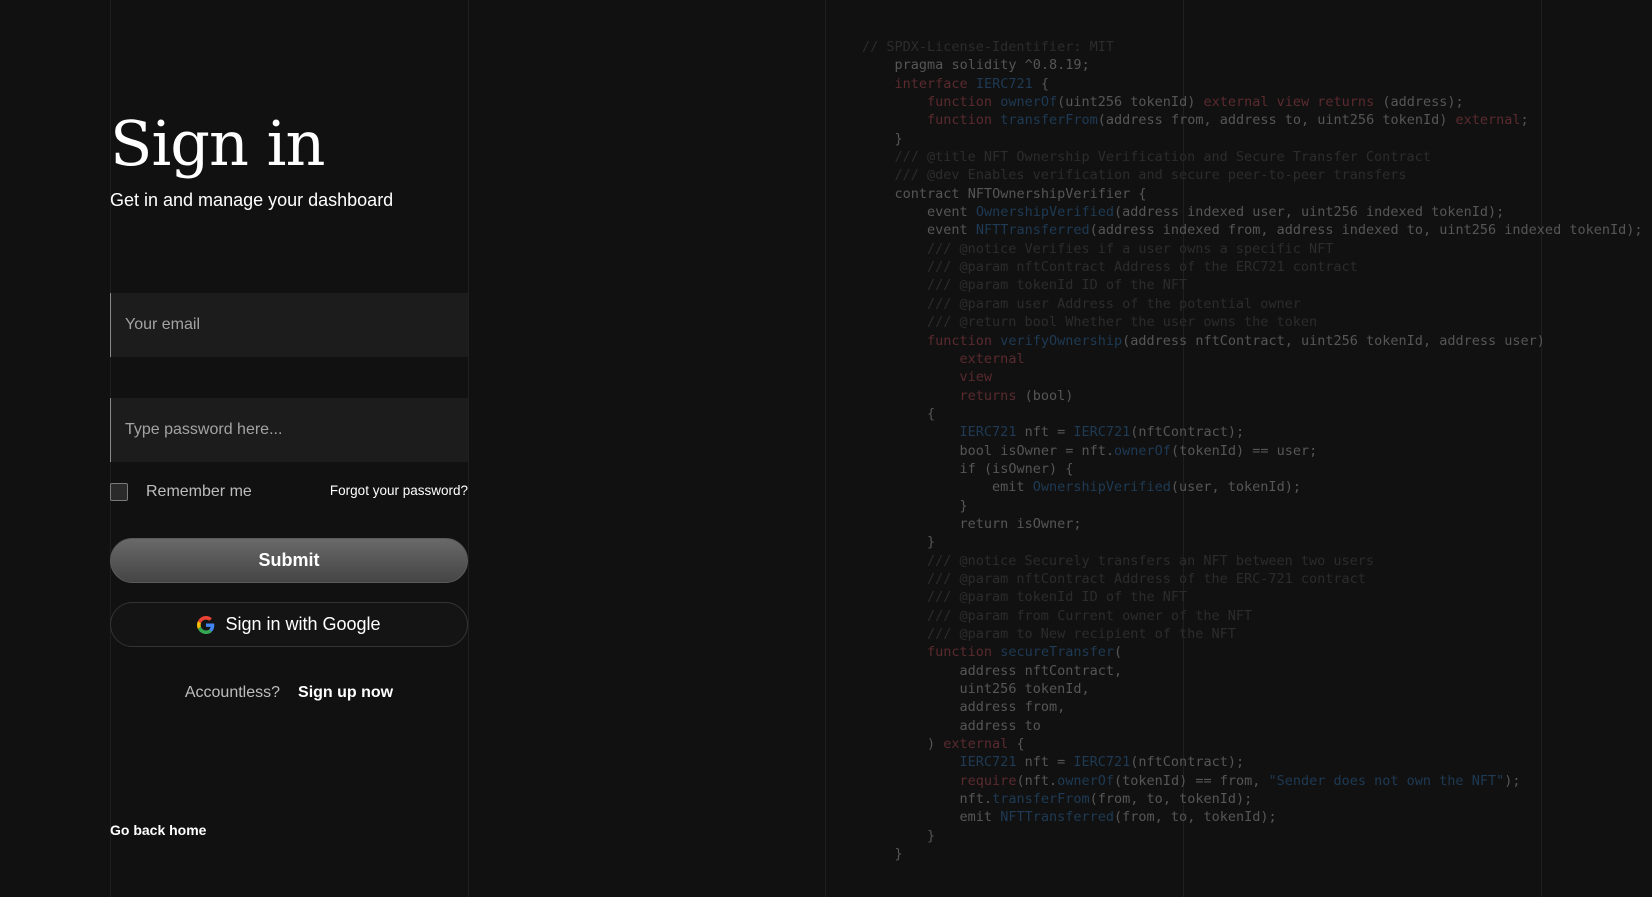  What do you see at coordinates (992, 65) in the screenshot?
I see `code-line: pragma solidity ^0.8.19;` at bounding box center [992, 65].